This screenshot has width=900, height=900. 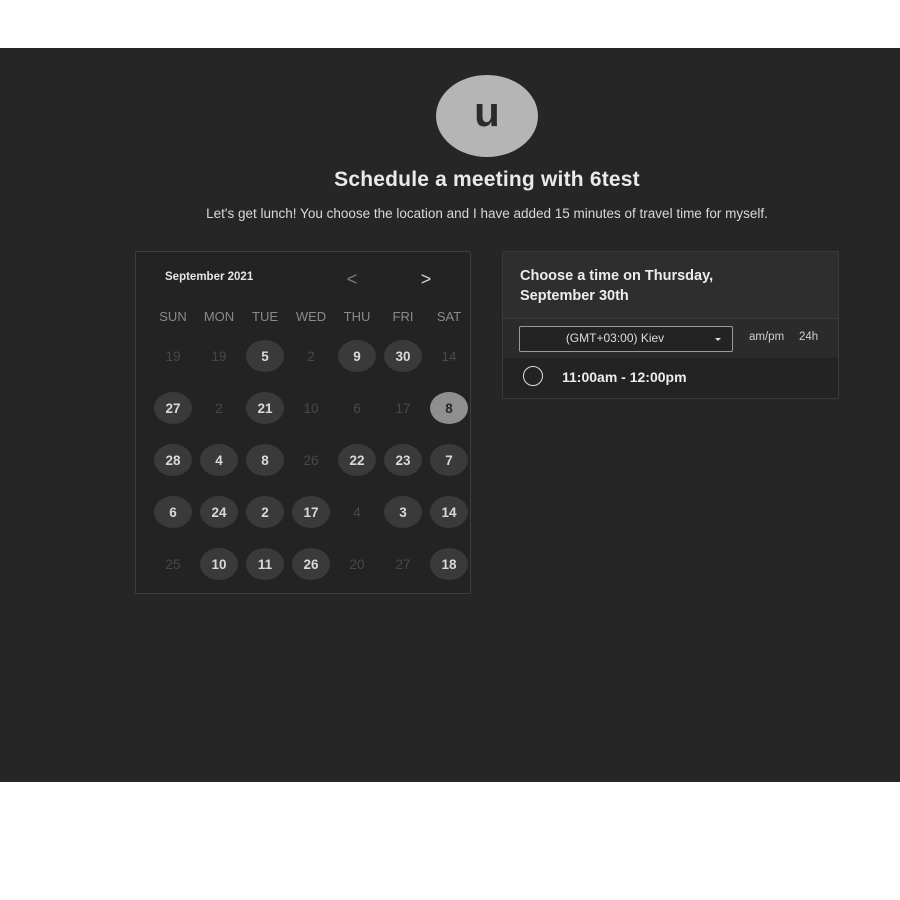 I want to click on avatar: u, so click(x=487, y=116).